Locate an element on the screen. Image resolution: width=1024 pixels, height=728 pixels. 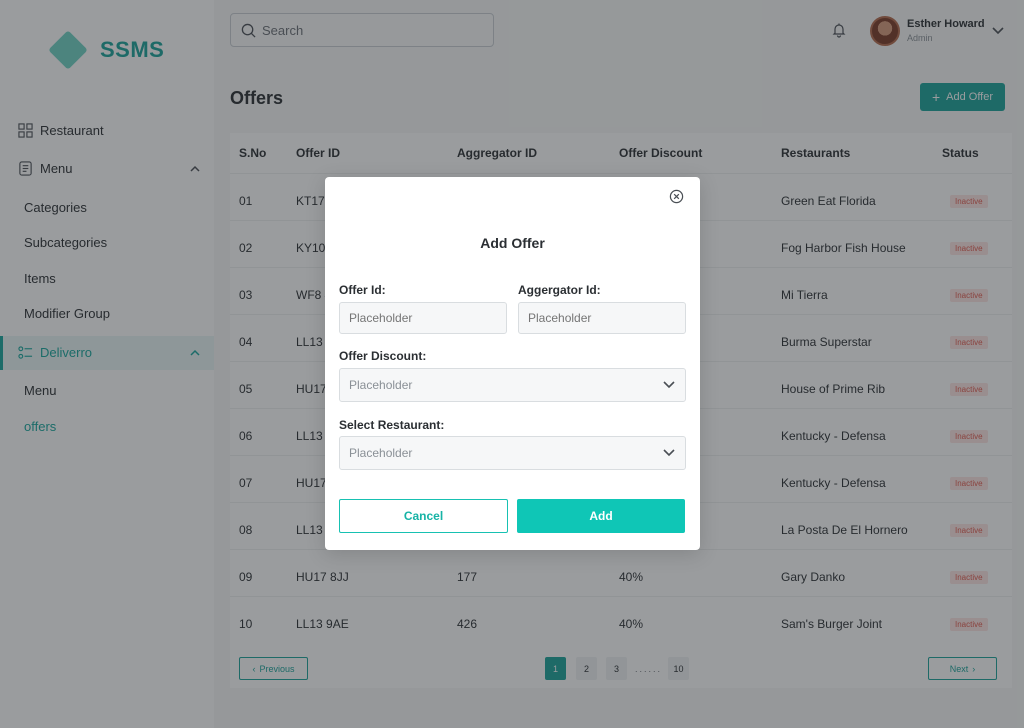
select-restaurant-label: Select Restaurant: is located at coordinates (392, 425).